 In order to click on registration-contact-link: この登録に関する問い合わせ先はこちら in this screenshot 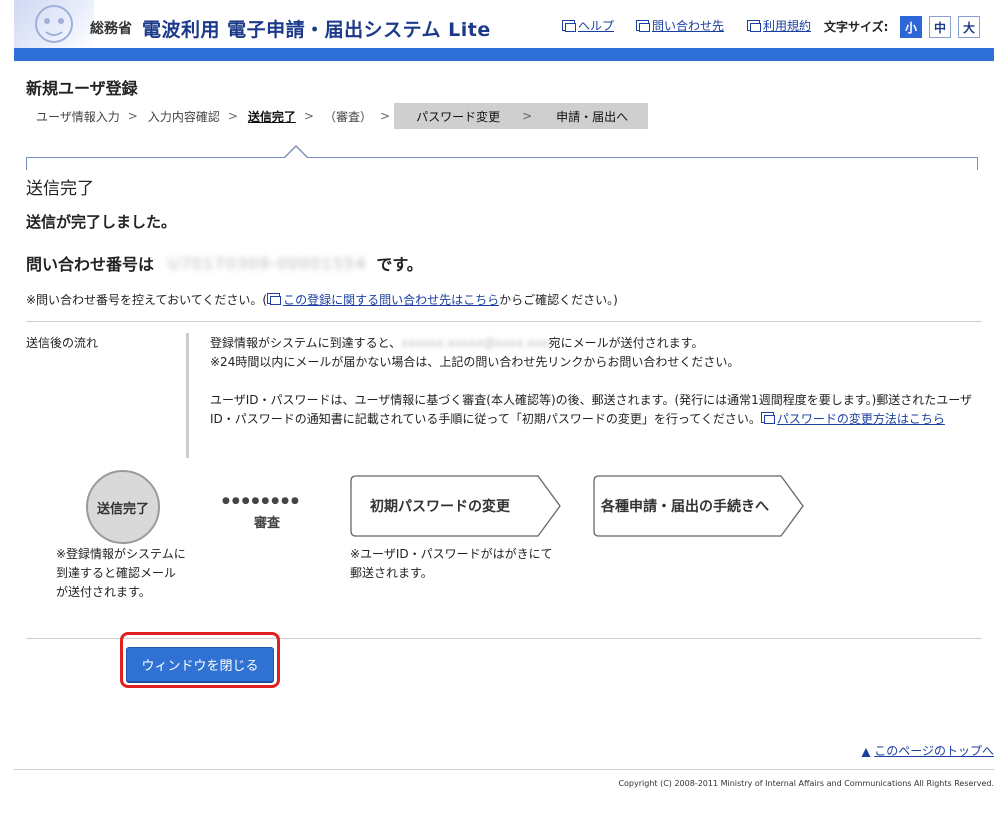, I will do `click(383, 300)`.